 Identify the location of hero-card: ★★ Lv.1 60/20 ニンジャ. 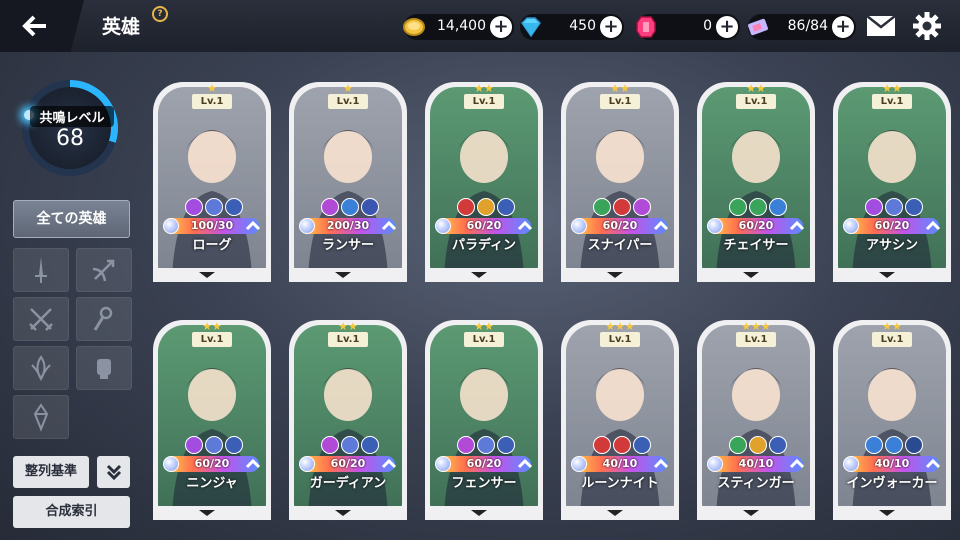
(212, 420).